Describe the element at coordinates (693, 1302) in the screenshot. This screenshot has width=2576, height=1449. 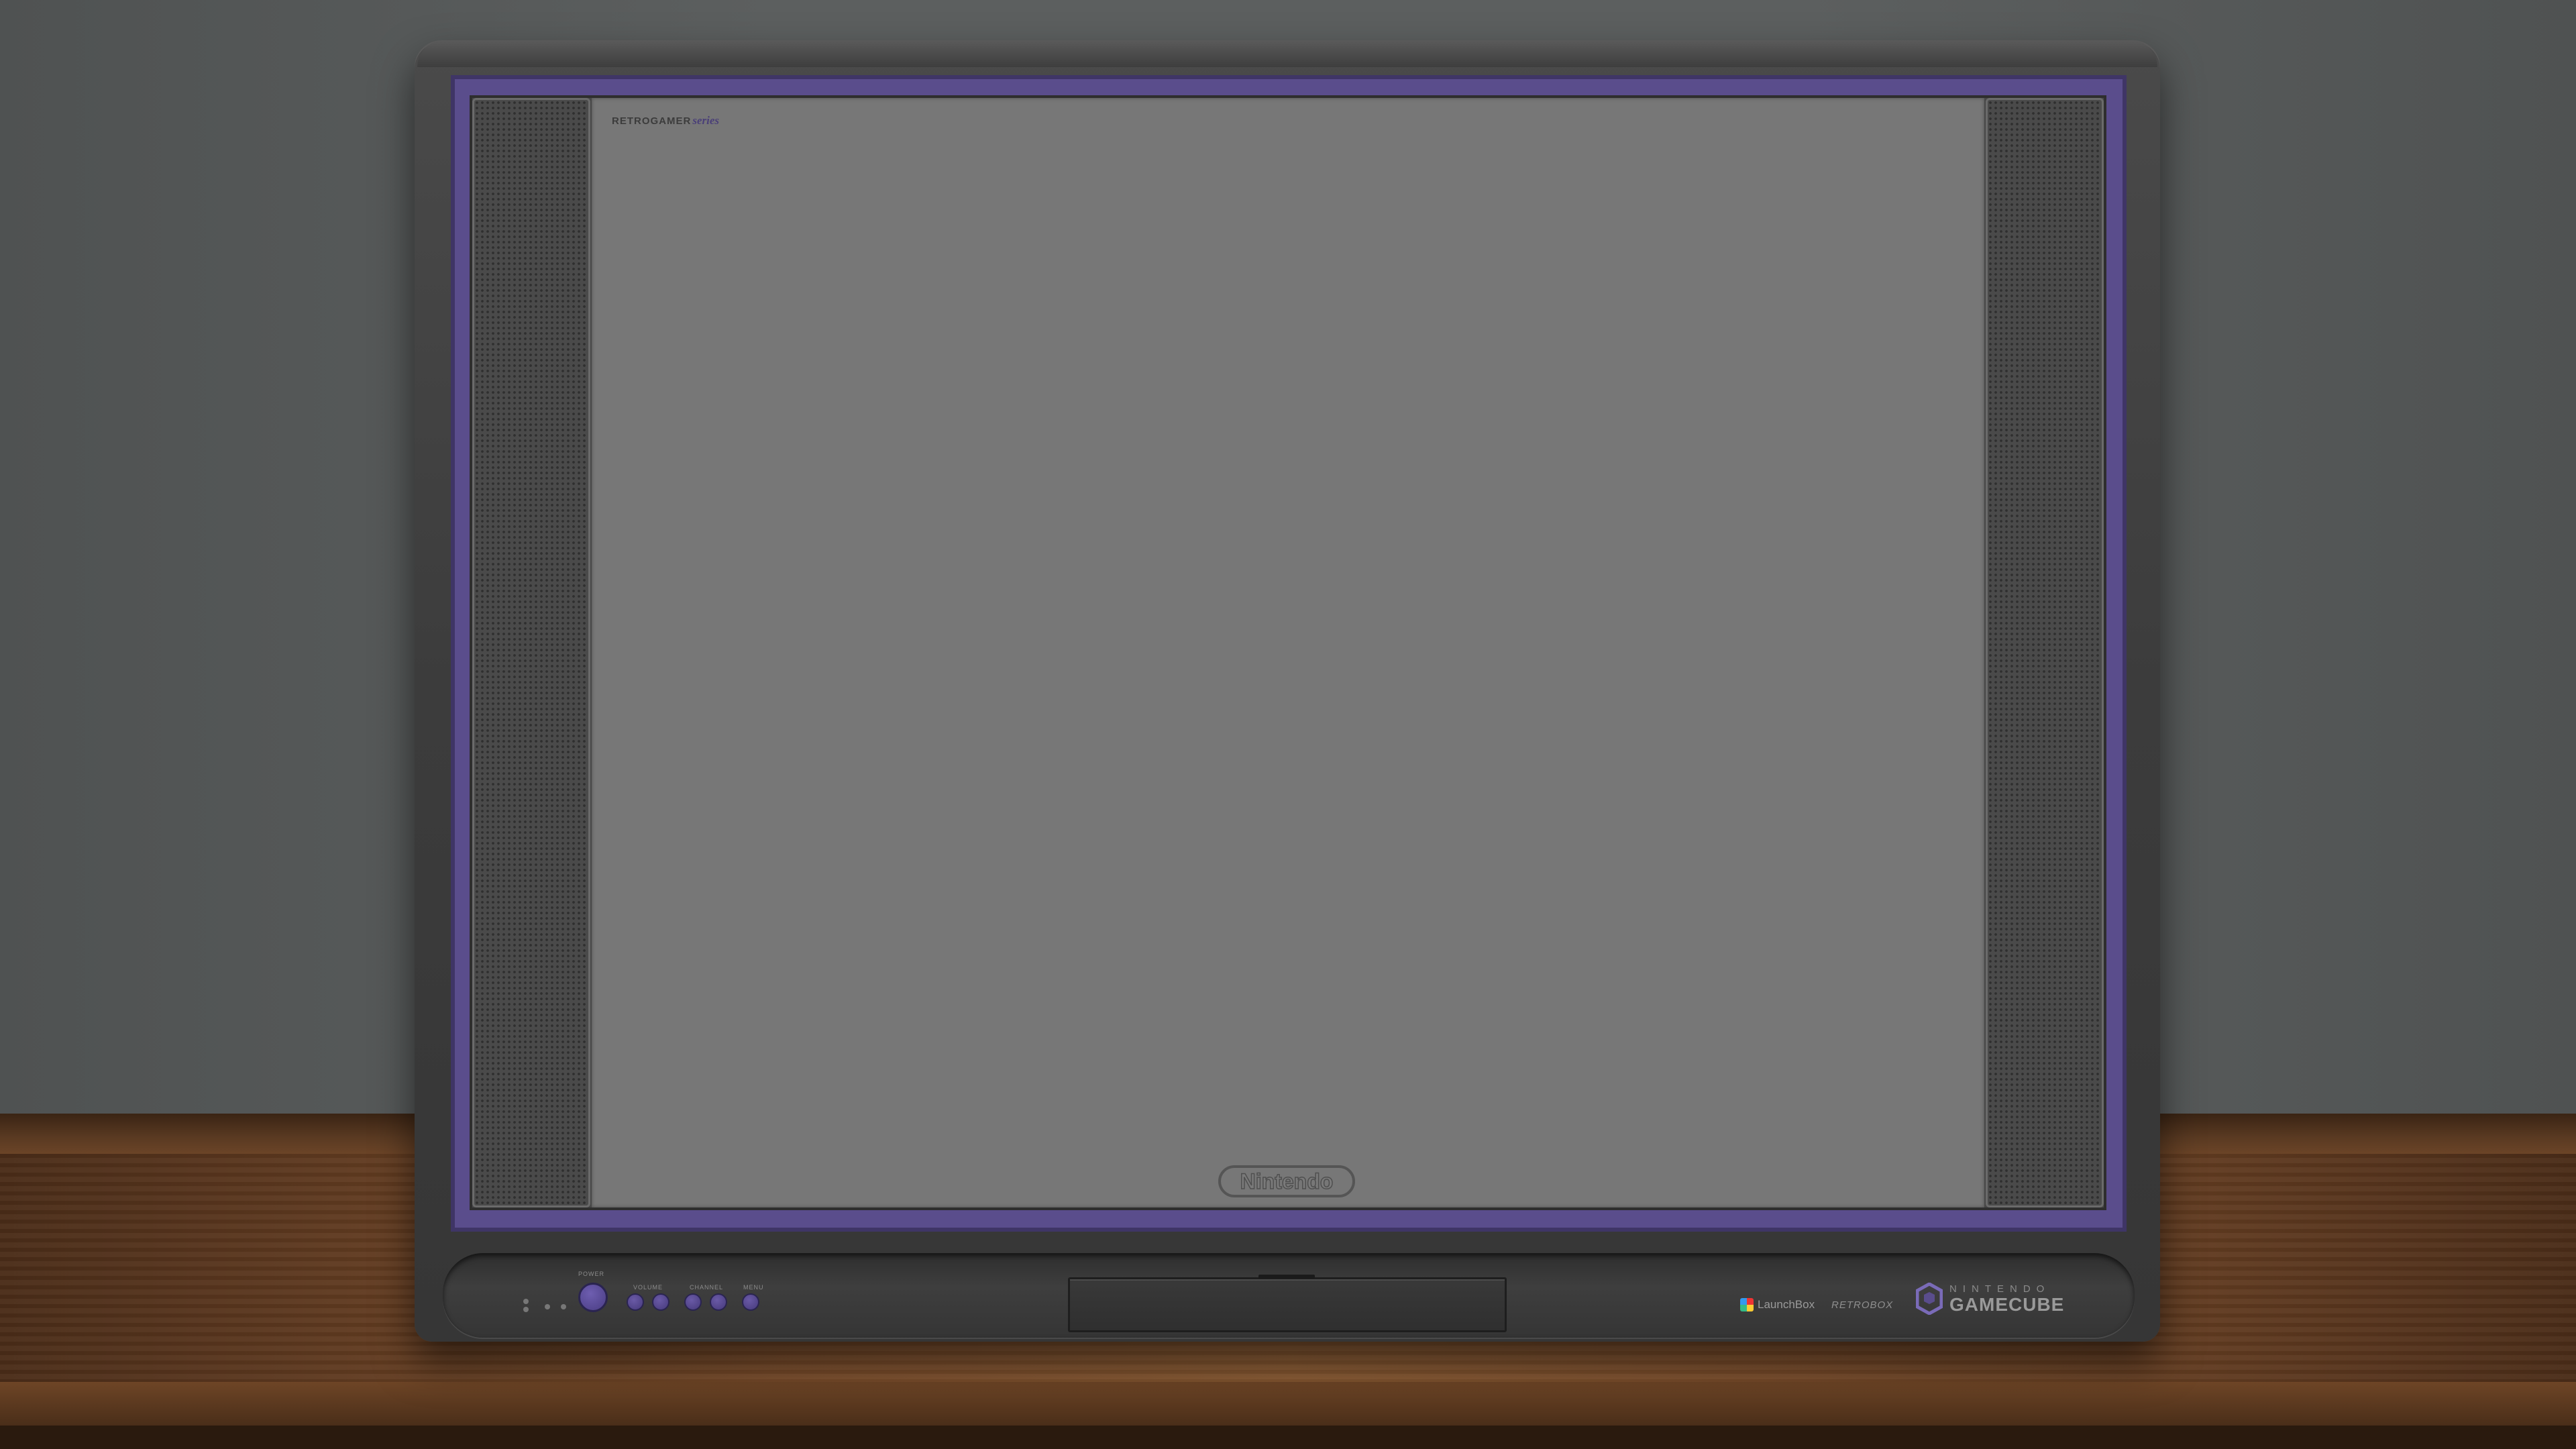
I see `channel-down-button` at that location.